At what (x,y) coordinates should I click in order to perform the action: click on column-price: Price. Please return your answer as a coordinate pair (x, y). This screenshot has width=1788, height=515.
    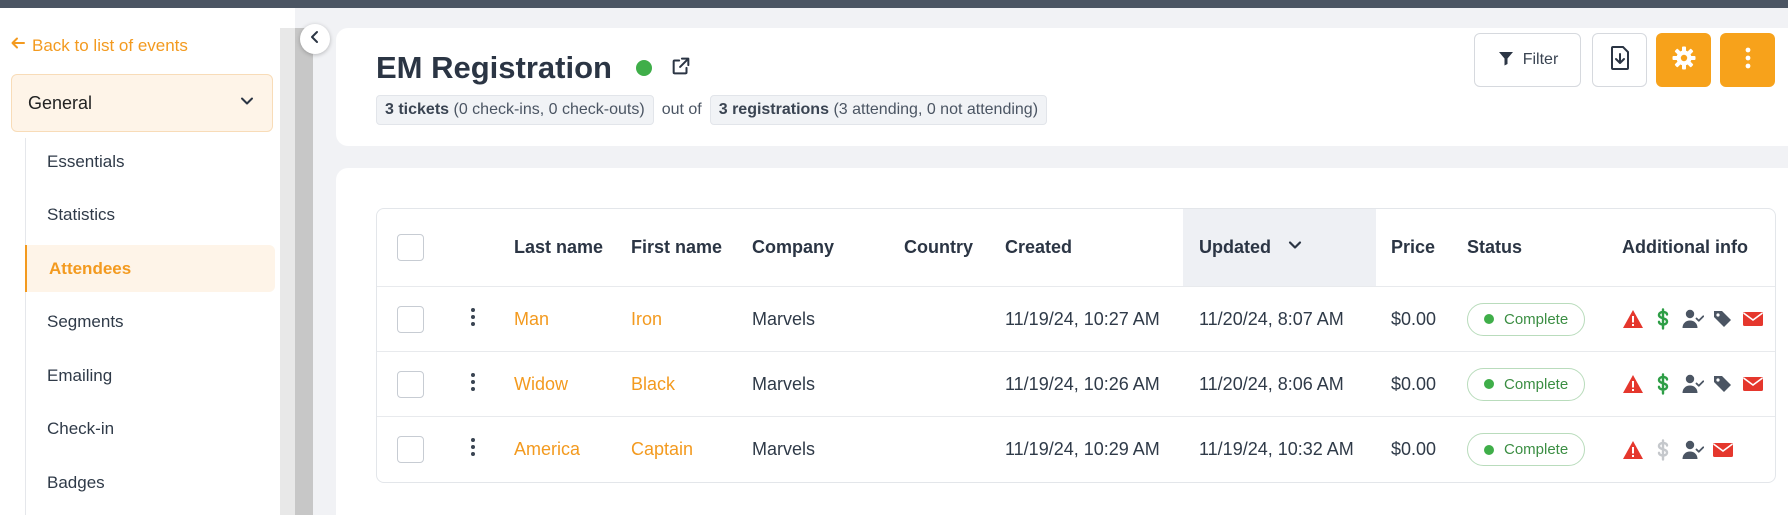
    Looking at the image, I should click on (1413, 247).